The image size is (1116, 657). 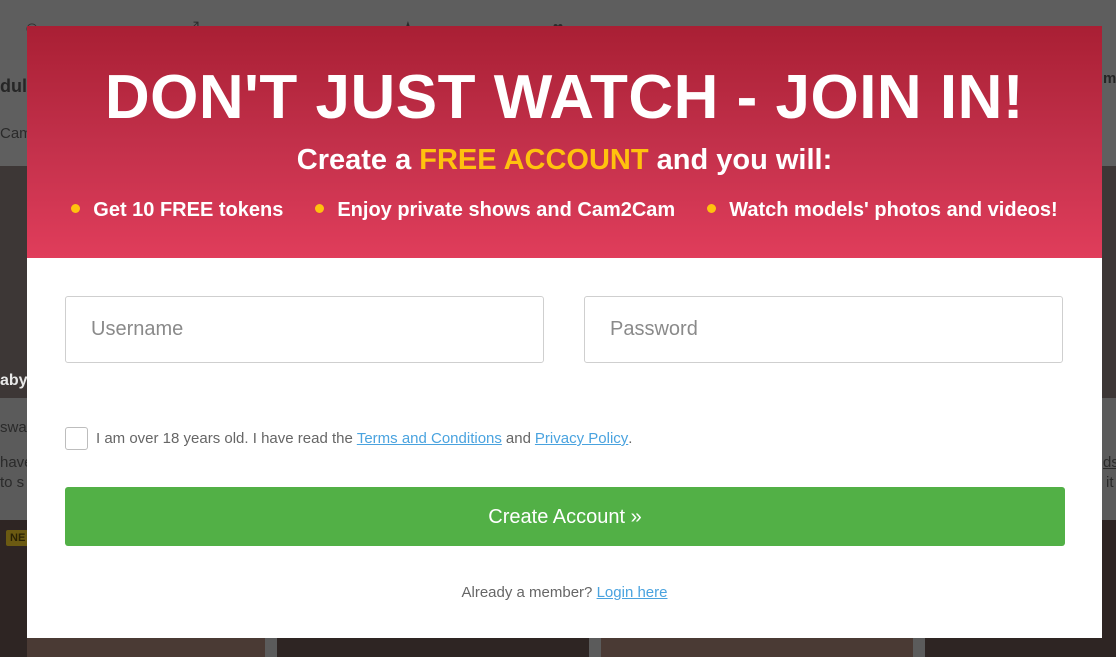 I want to click on background-new-badge: NE, so click(x=18, y=538).